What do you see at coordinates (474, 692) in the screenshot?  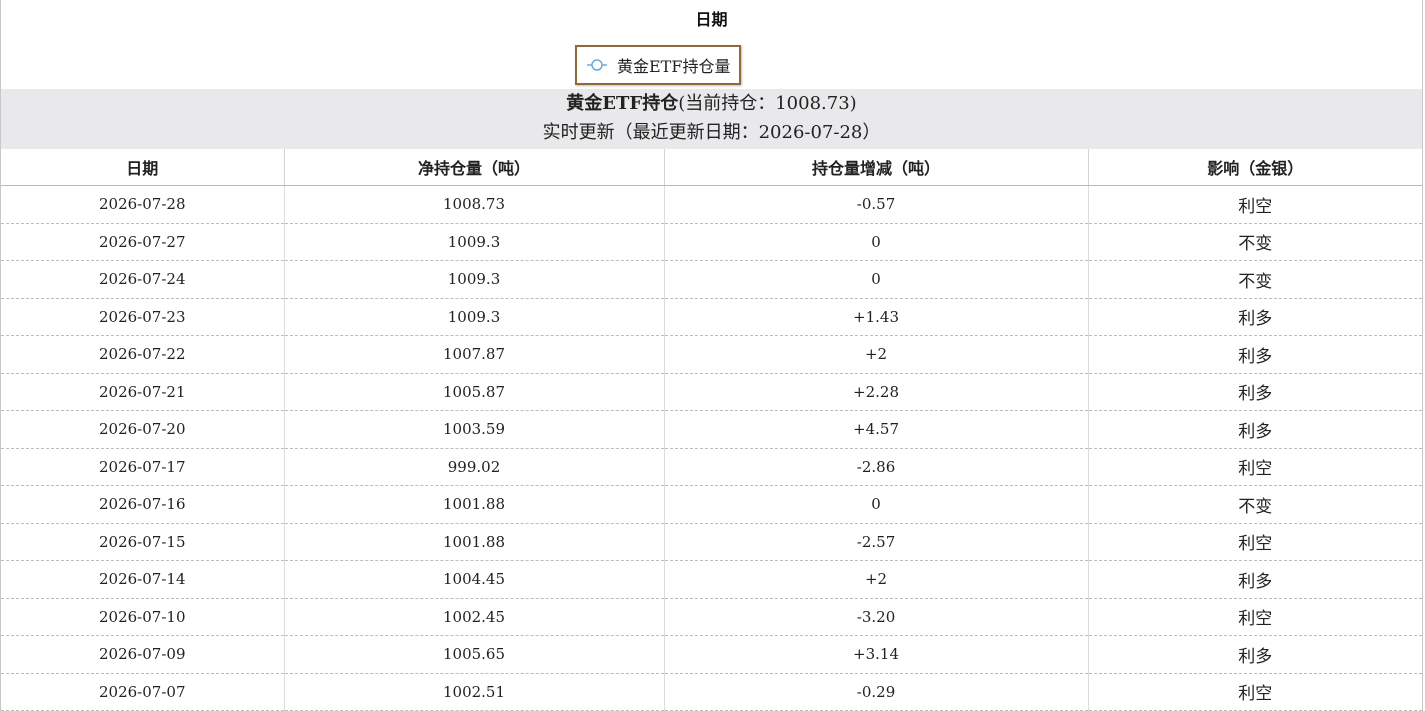 I see `cell-holding: 1002.51` at bounding box center [474, 692].